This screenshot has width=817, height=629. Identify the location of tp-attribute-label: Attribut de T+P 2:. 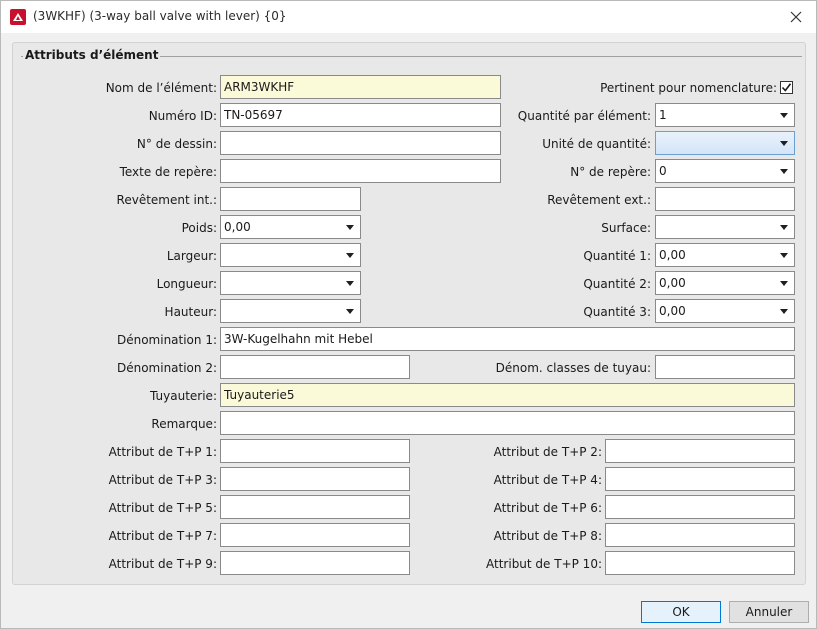
(547, 452).